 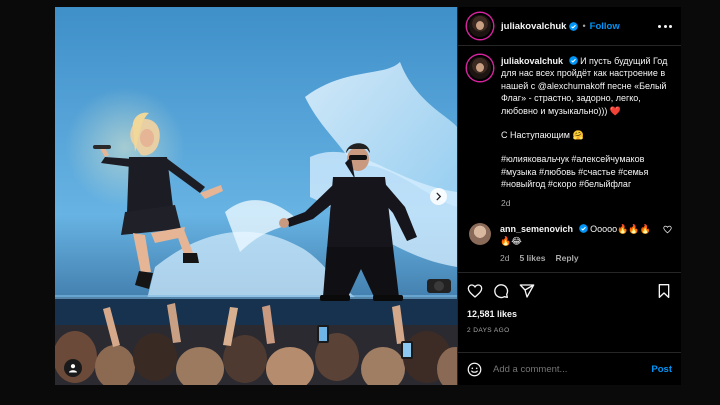 What do you see at coordinates (480, 234) in the screenshot?
I see `commenter-avatar` at bounding box center [480, 234].